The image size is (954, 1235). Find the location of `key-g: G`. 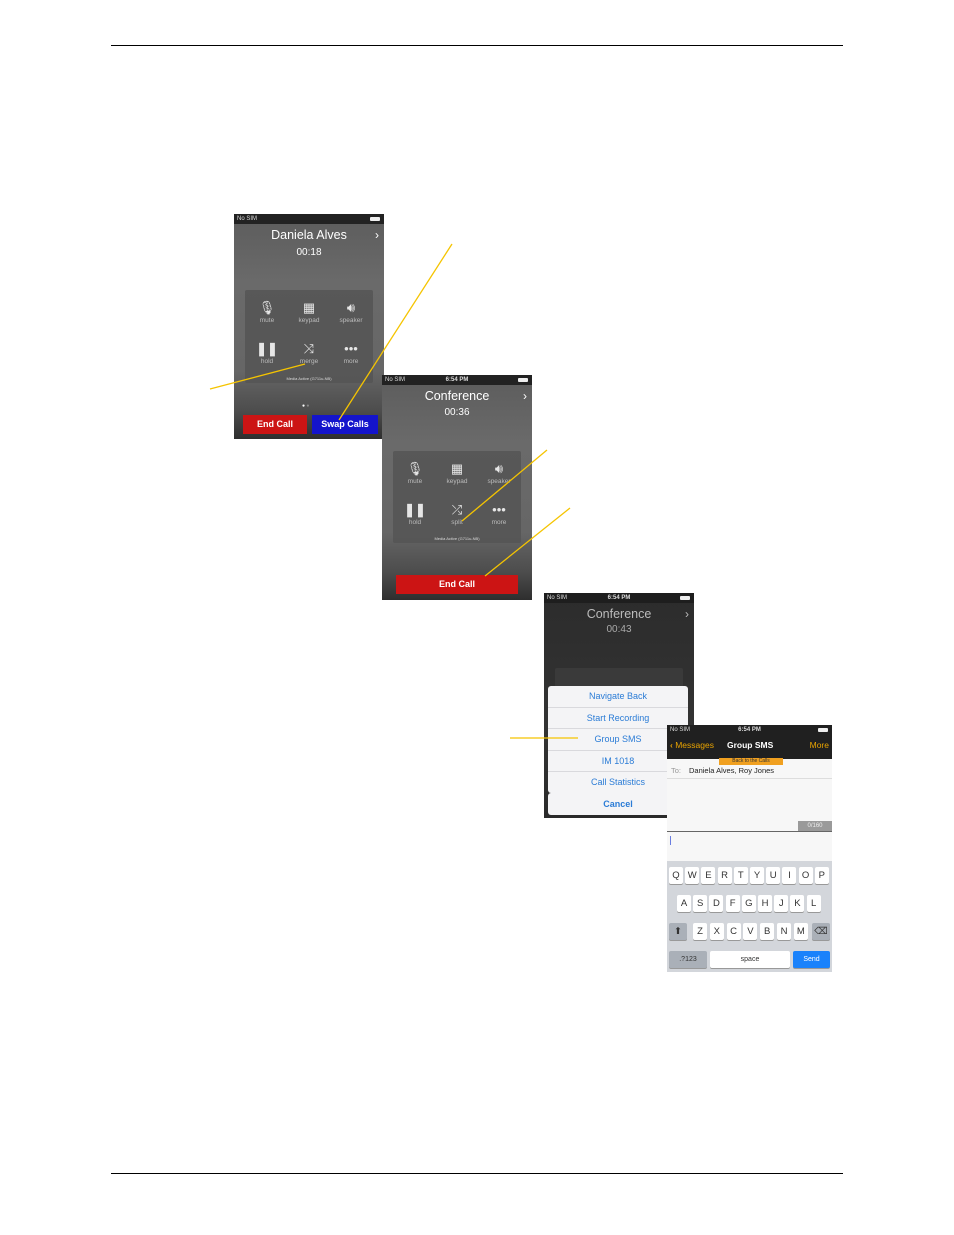

key-g: G is located at coordinates (748, 903).